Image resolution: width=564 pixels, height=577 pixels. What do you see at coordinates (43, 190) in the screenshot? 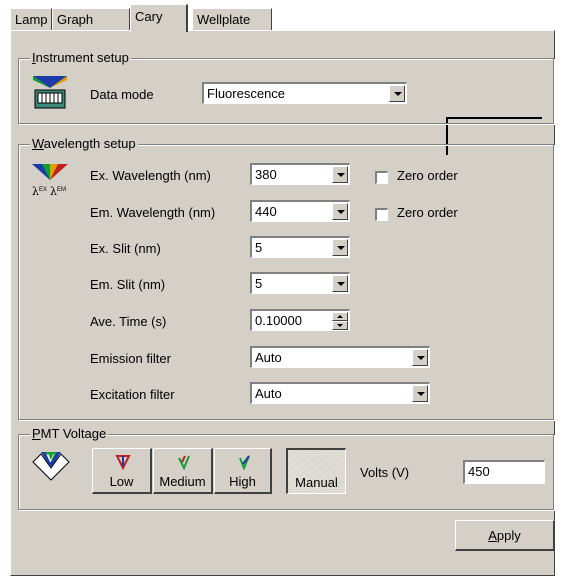
I see `svg-text: EX` at bounding box center [43, 190].